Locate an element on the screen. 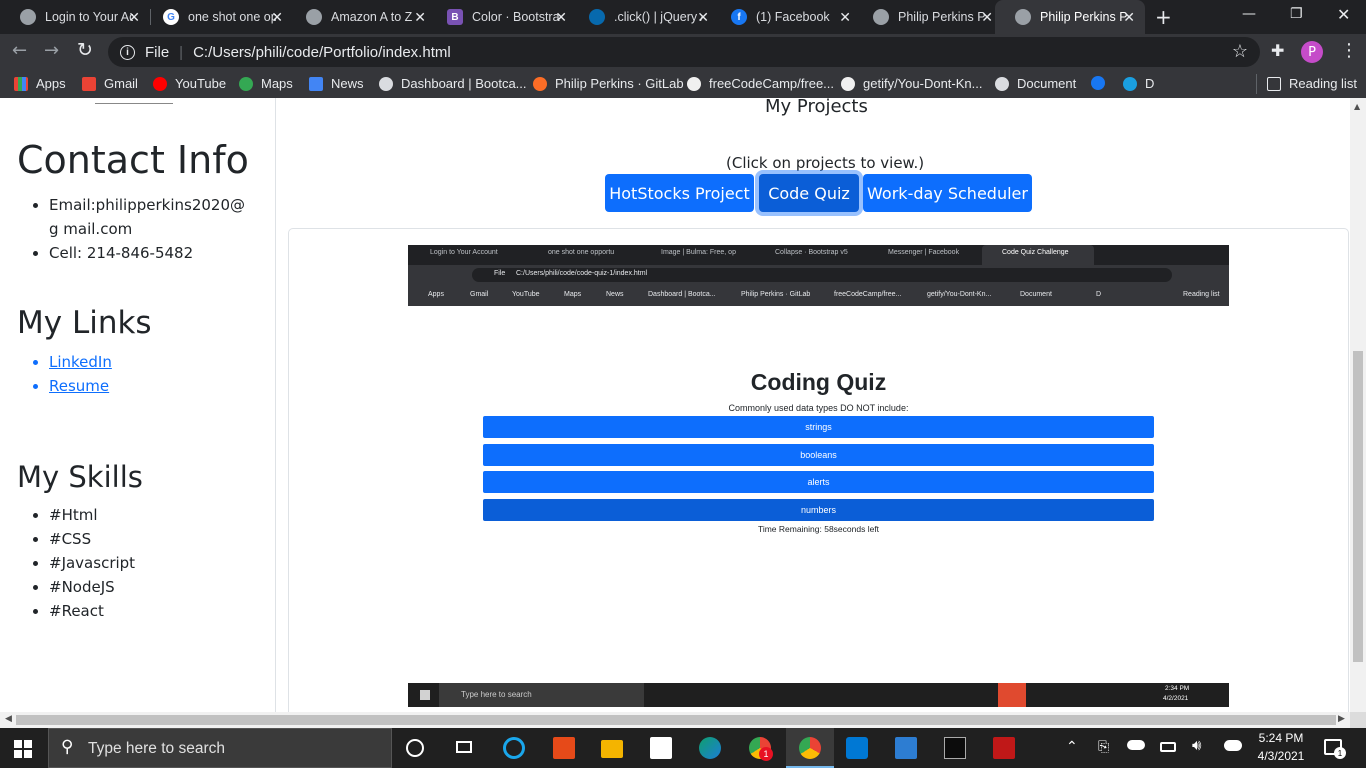 Image resolution: width=1366 pixels, height=768 pixels. network-icon is located at coordinates (1233, 745).